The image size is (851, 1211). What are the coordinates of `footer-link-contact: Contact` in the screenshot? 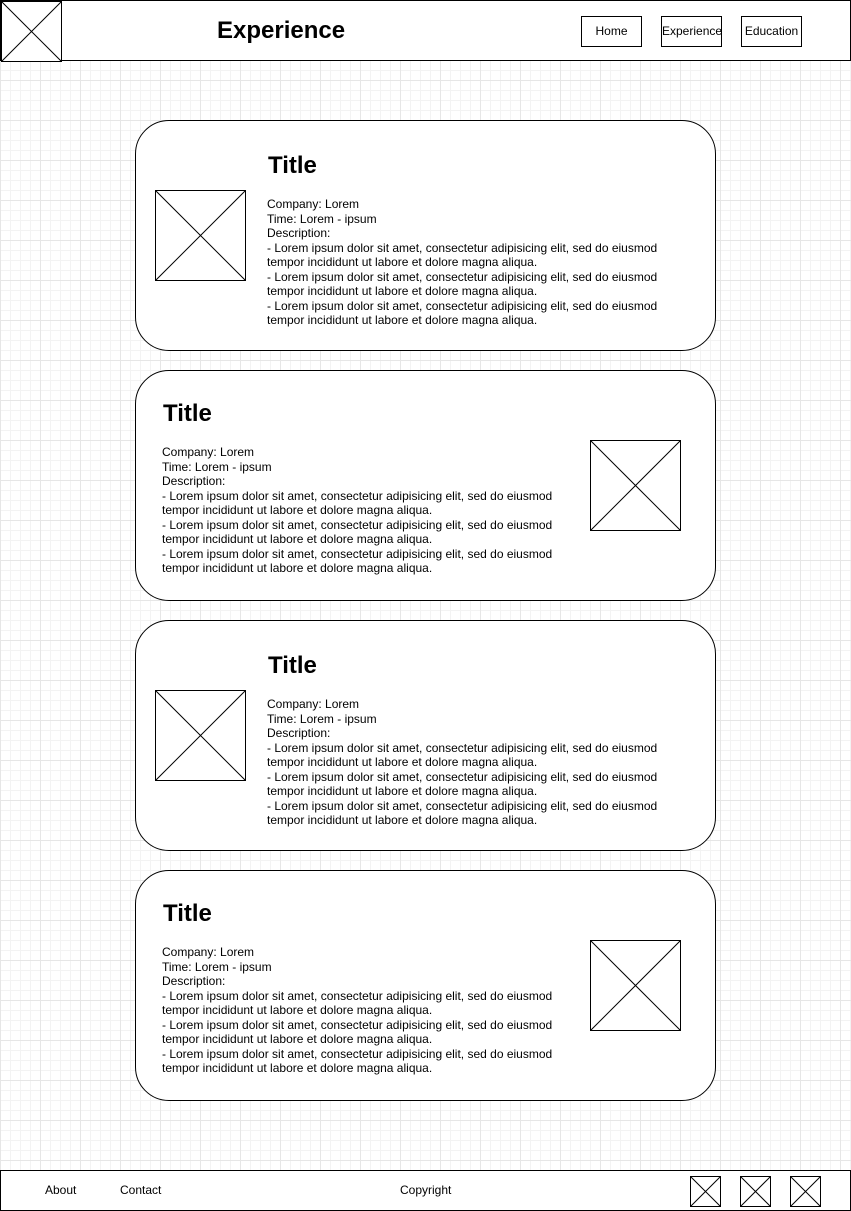 It's located at (140, 1190).